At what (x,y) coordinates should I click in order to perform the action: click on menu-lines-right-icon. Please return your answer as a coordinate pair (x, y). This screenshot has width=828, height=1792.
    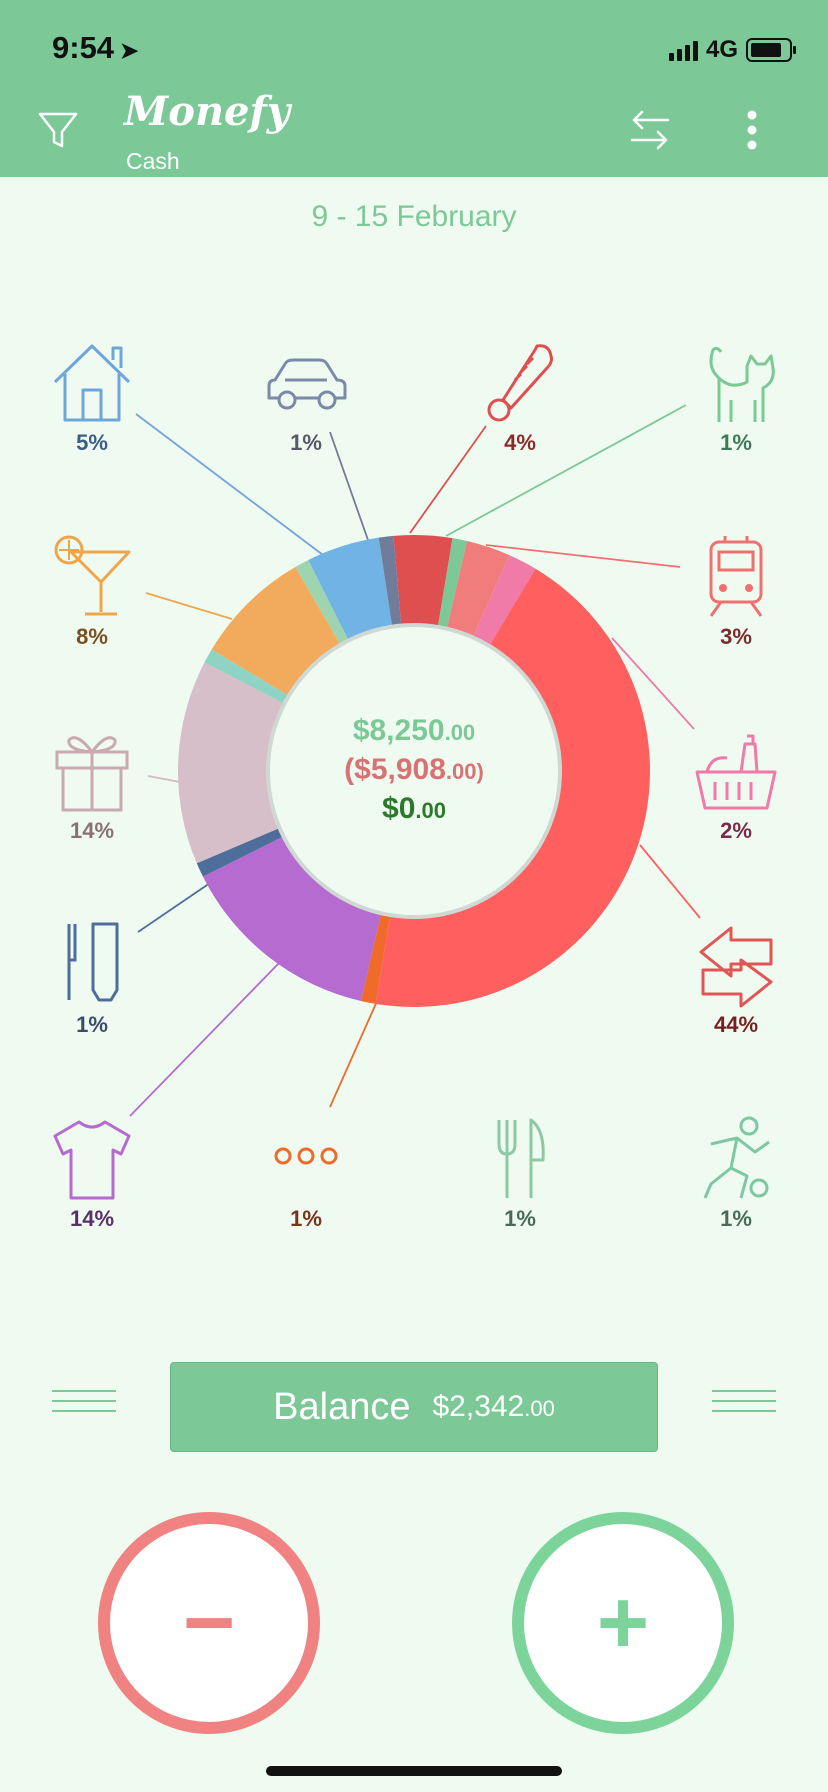
    Looking at the image, I should click on (744, 1406).